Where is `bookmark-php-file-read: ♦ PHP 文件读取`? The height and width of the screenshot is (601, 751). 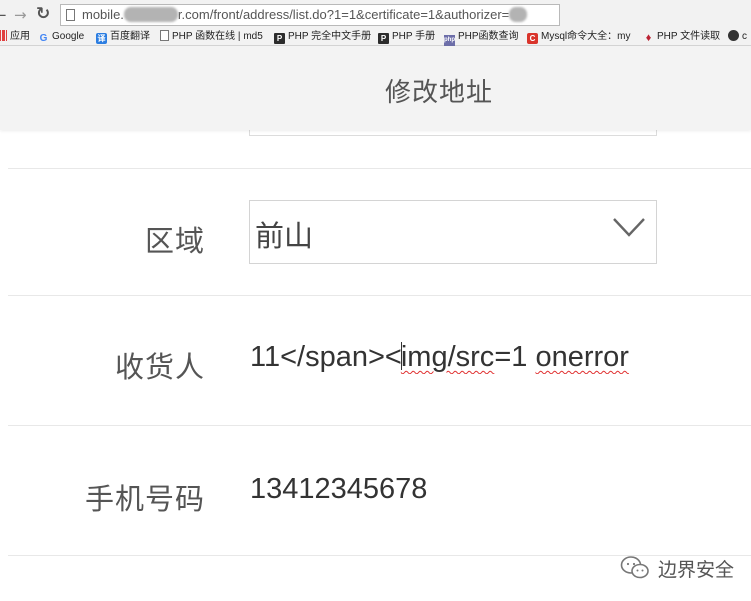 bookmark-php-file-read: ♦ PHP 文件读取 is located at coordinates (681, 37).